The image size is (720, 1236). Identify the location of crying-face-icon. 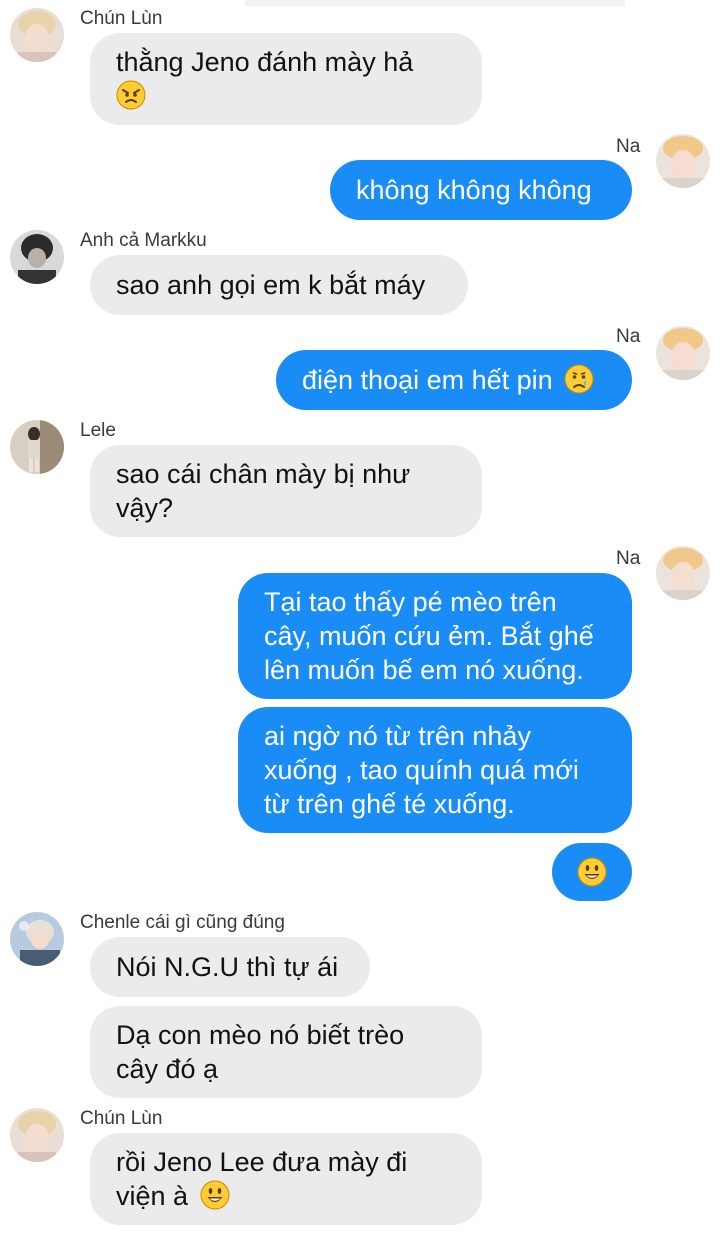
(579, 379).